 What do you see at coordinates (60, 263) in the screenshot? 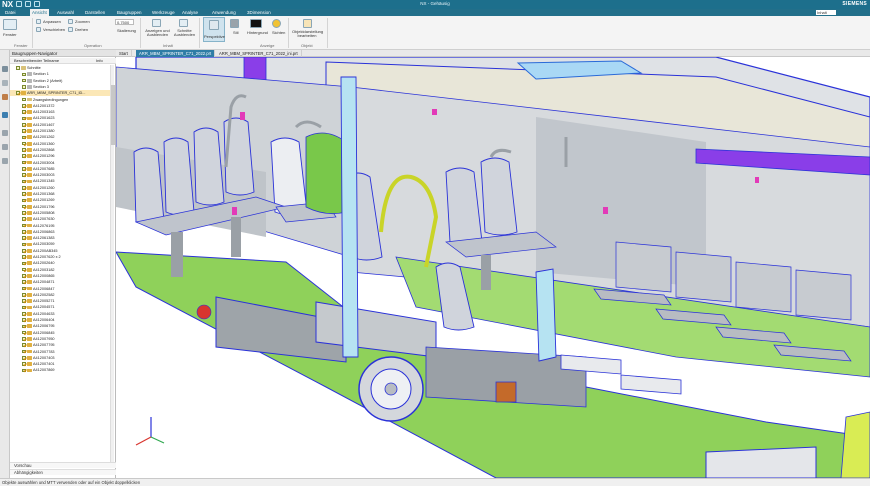
I see `tree-row: A412002640` at bounding box center [60, 263].